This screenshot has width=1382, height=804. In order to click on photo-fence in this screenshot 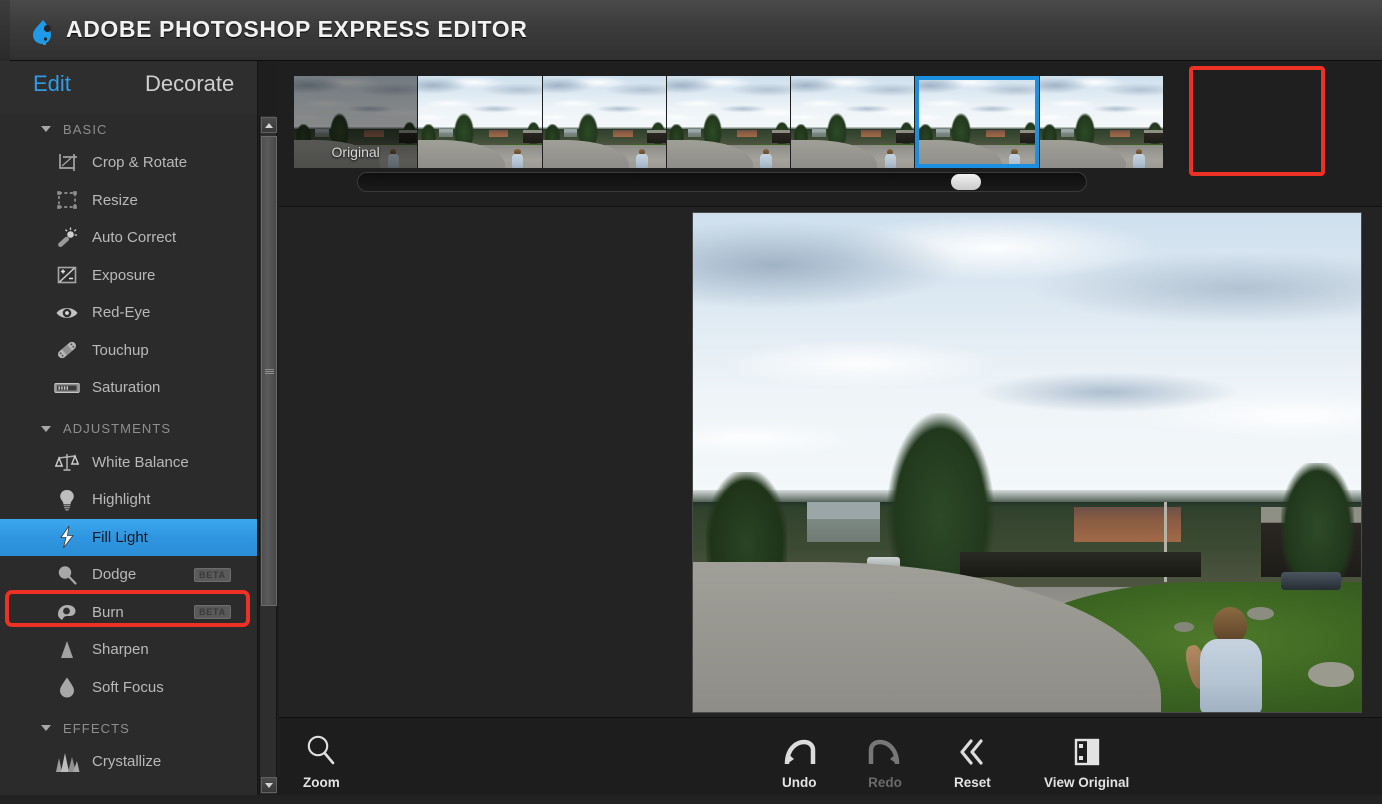, I will do `click(1080, 565)`.